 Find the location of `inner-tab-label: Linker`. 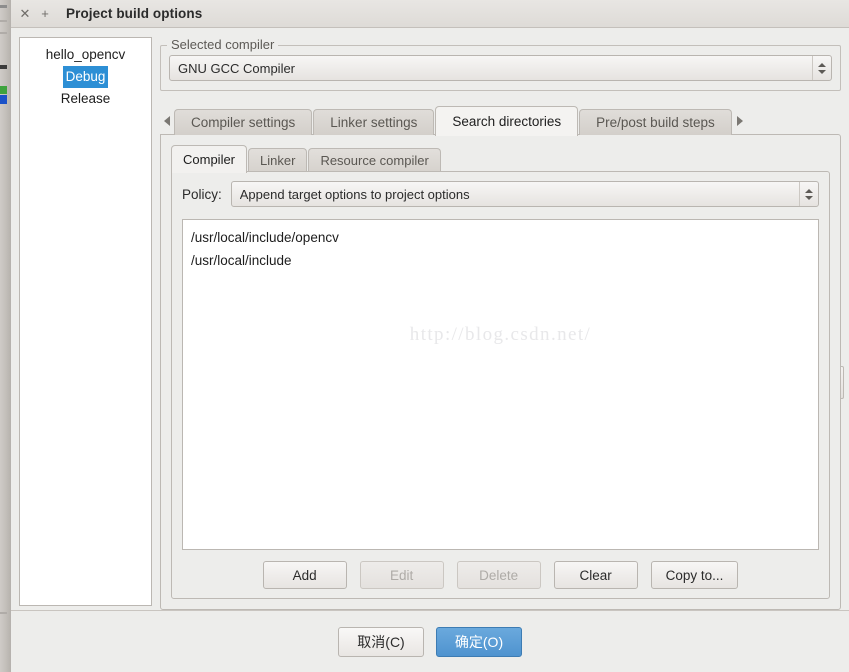

inner-tab-label: Linker is located at coordinates (278, 160).